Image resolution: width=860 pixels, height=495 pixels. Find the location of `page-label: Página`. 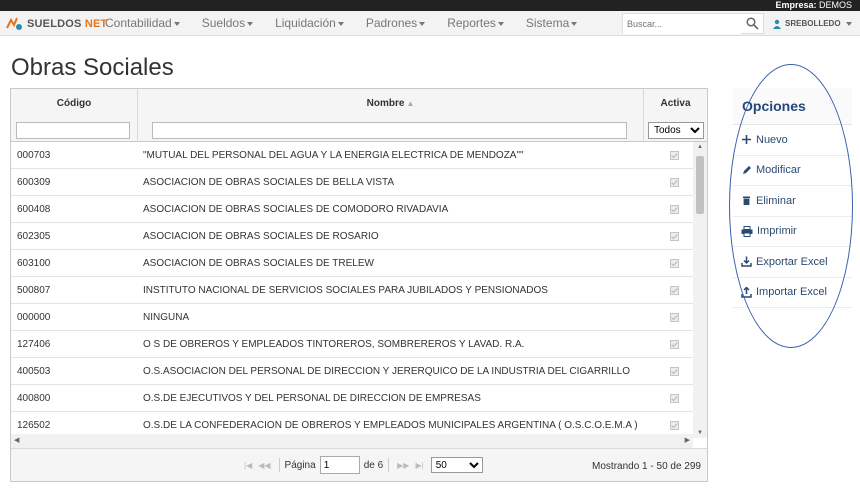

page-label: Página is located at coordinates (300, 465).